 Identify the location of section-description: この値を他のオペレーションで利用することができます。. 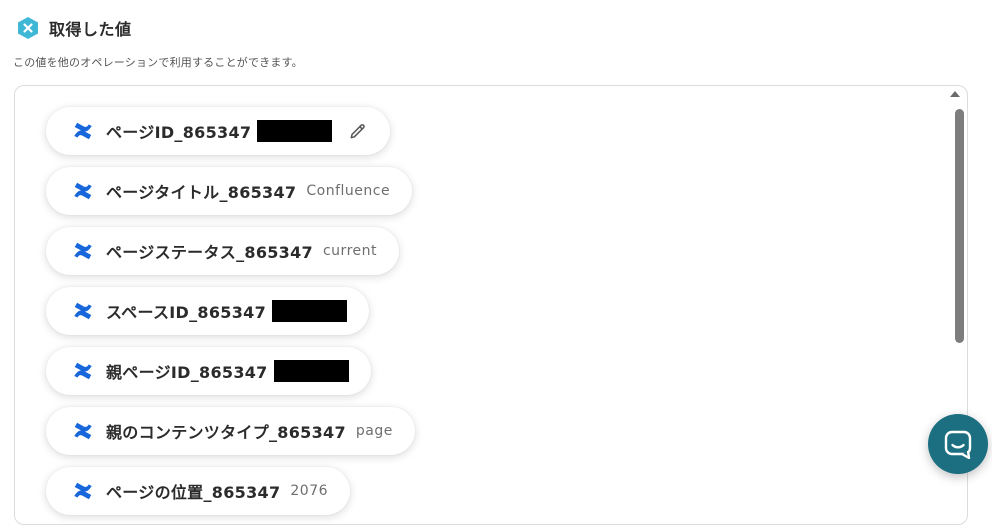
(158, 62).